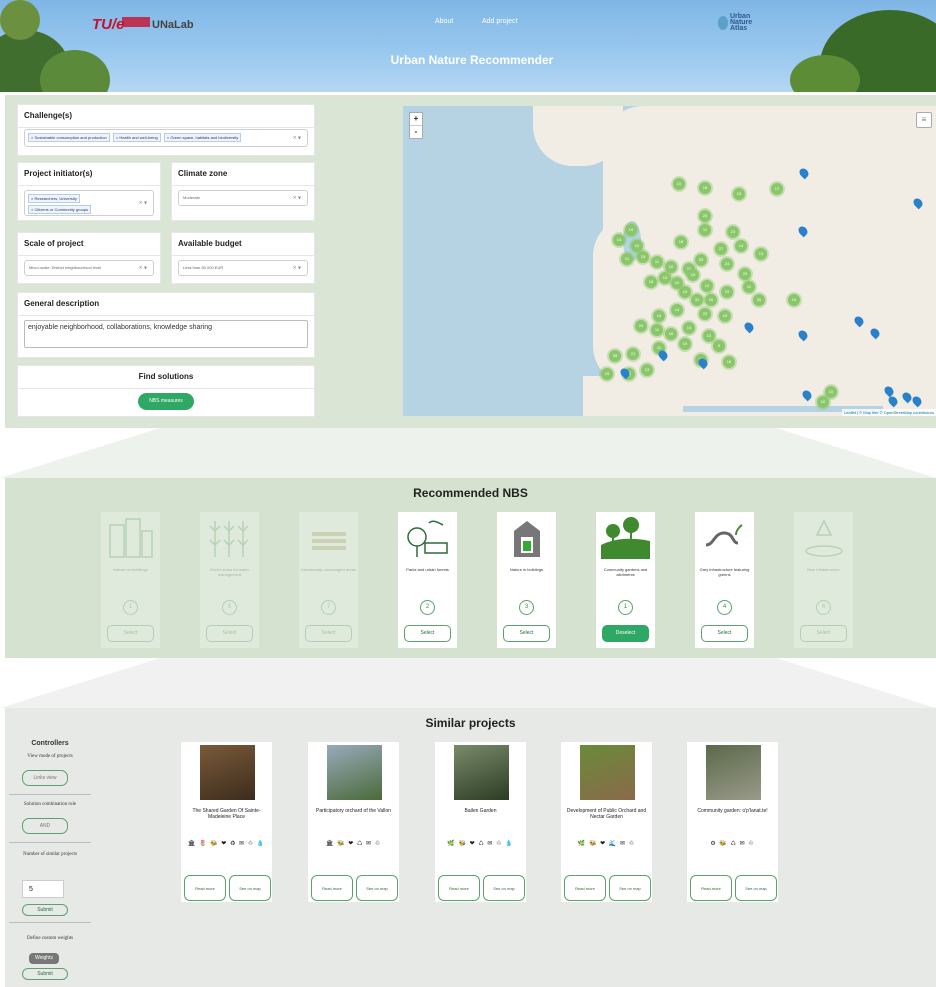 The width and height of the screenshot is (936, 987). I want to click on map-cluster: 31, so click(697, 300).